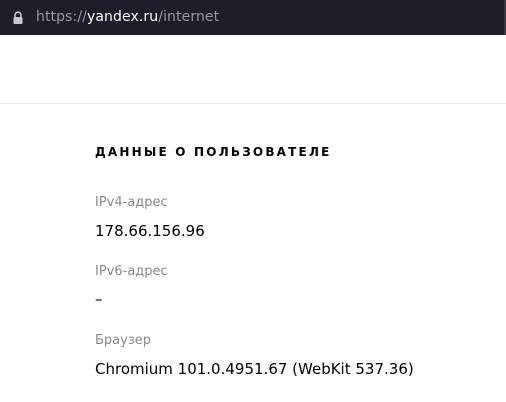  What do you see at coordinates (123, 340) in the screenshot?
I see `browser-label: Браузер` at bounding box center [123, 340].